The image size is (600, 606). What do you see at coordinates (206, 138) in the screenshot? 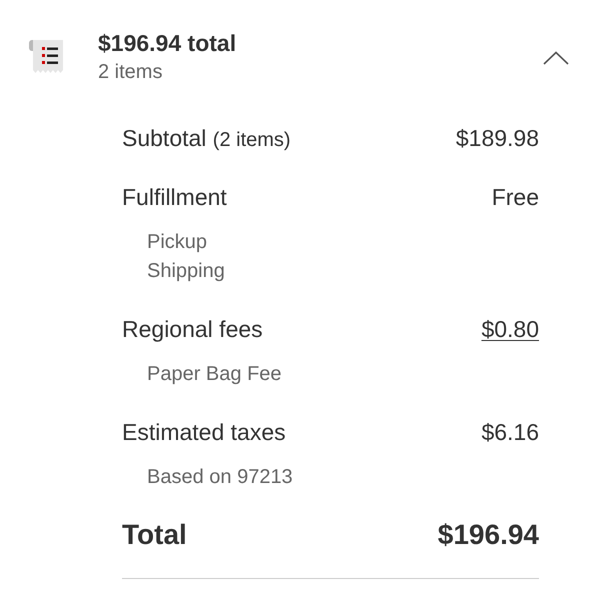
I see `line-label: Subtotal (2 items)` at bounding box center [206, 138].